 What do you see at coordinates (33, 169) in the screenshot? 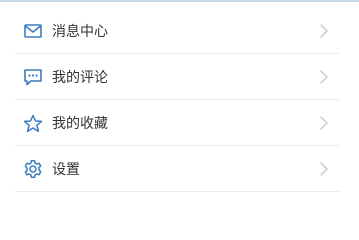
I see `gear-icon` at bounding box center [33, 169].